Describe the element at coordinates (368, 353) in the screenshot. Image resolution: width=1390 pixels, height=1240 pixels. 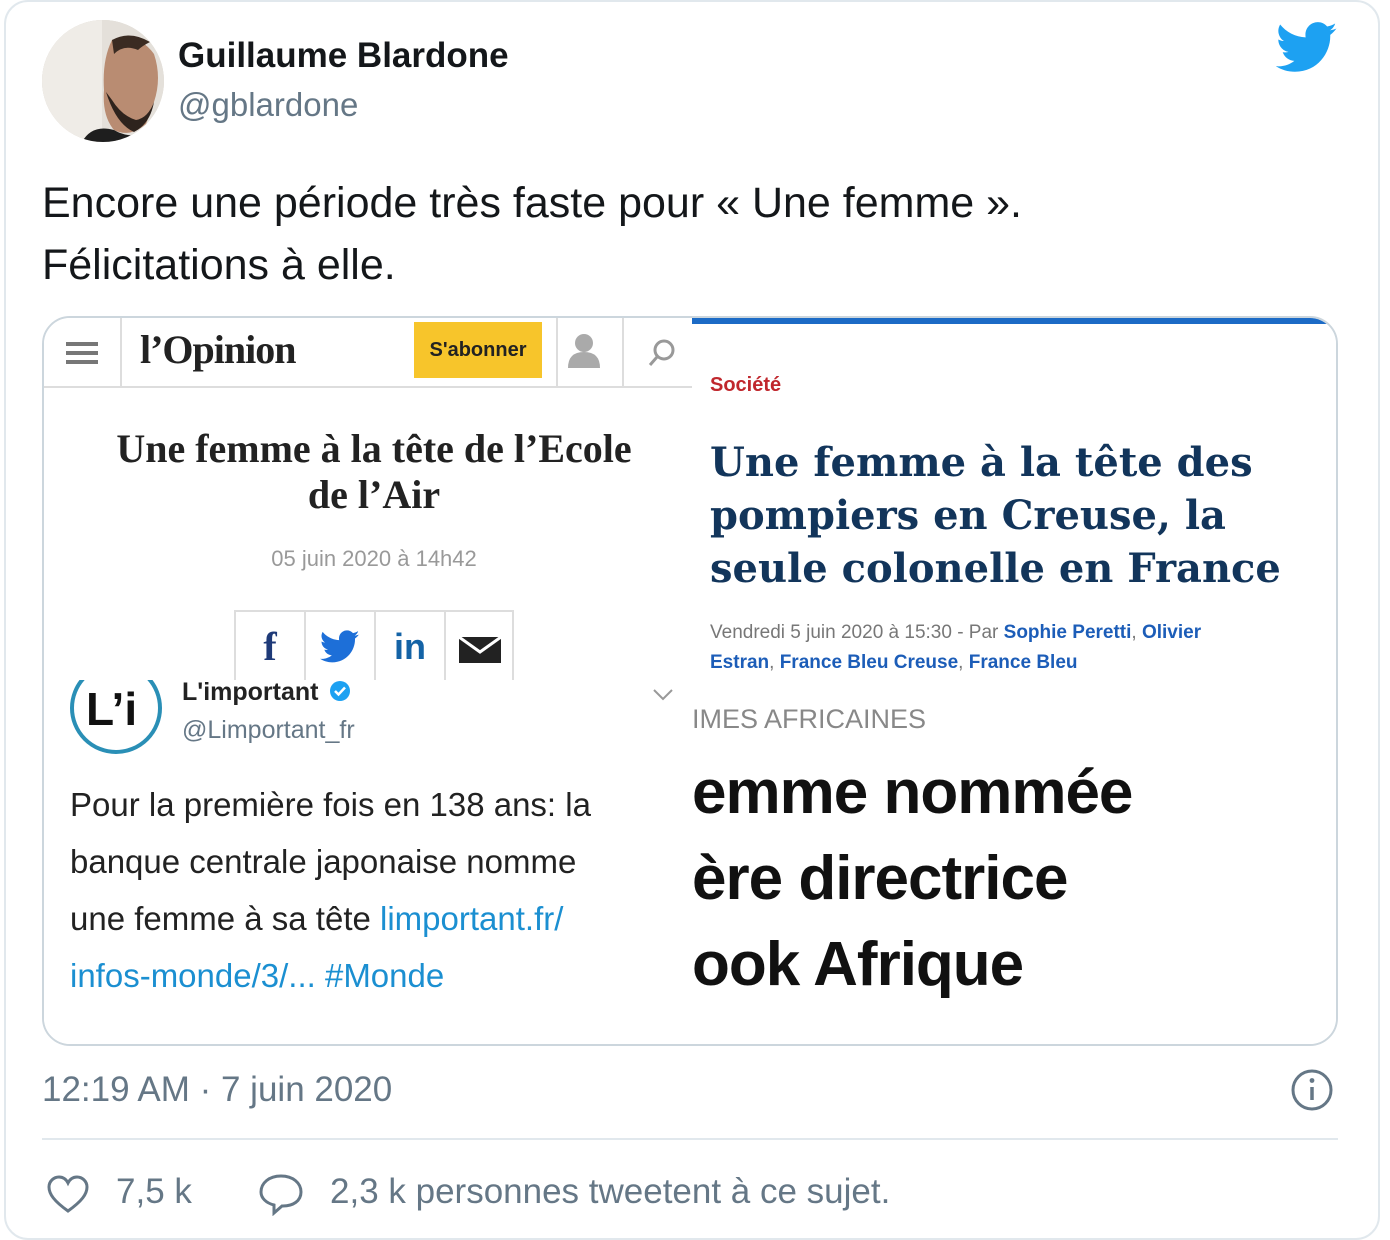
I see `opinion-header: l’Opinion S'abonner` at that location.